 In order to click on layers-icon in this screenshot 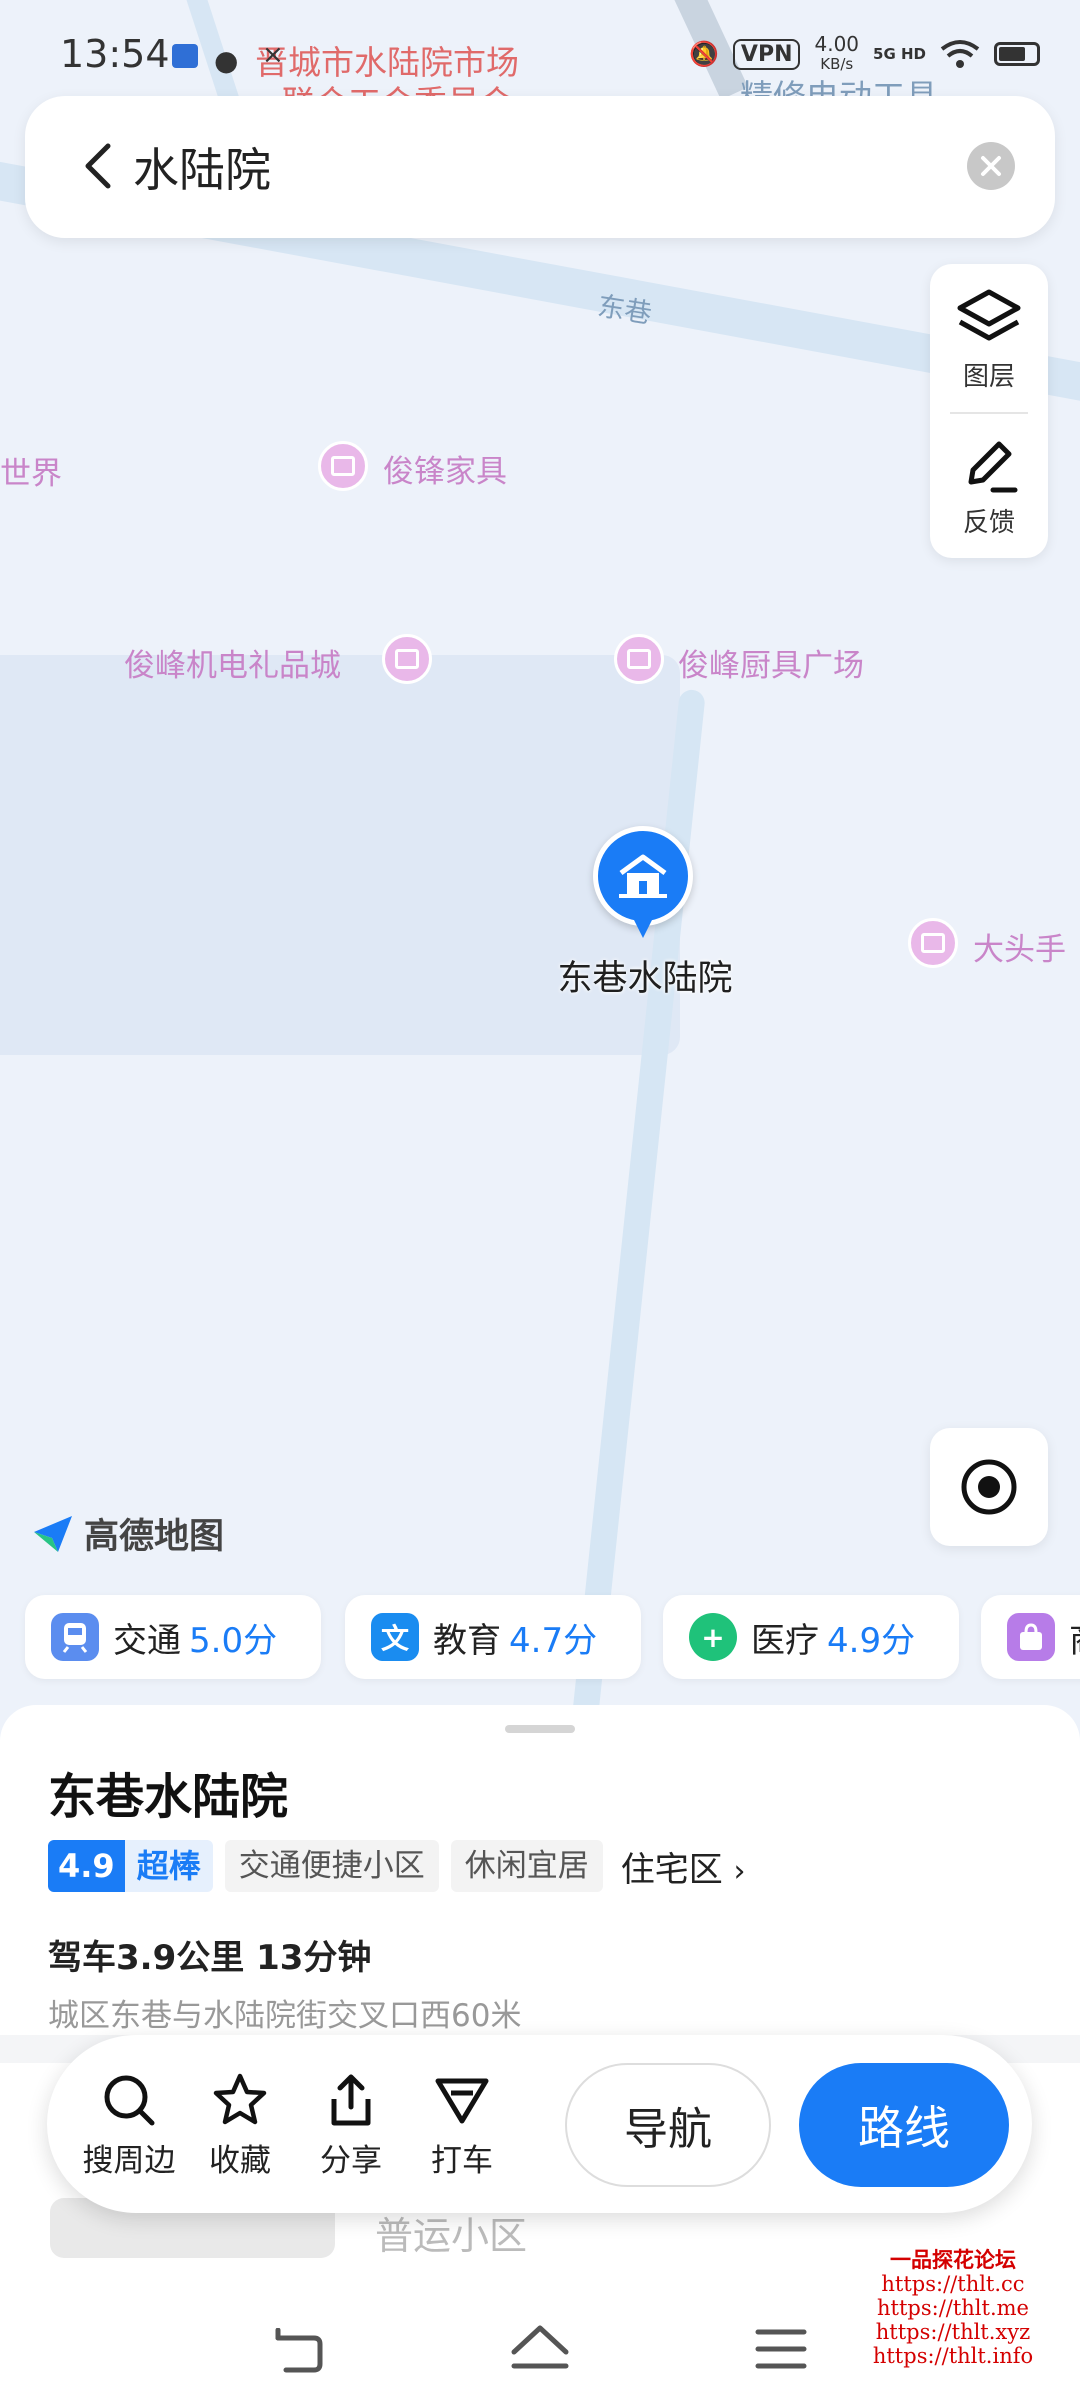, I will do `click(989, 315)`.